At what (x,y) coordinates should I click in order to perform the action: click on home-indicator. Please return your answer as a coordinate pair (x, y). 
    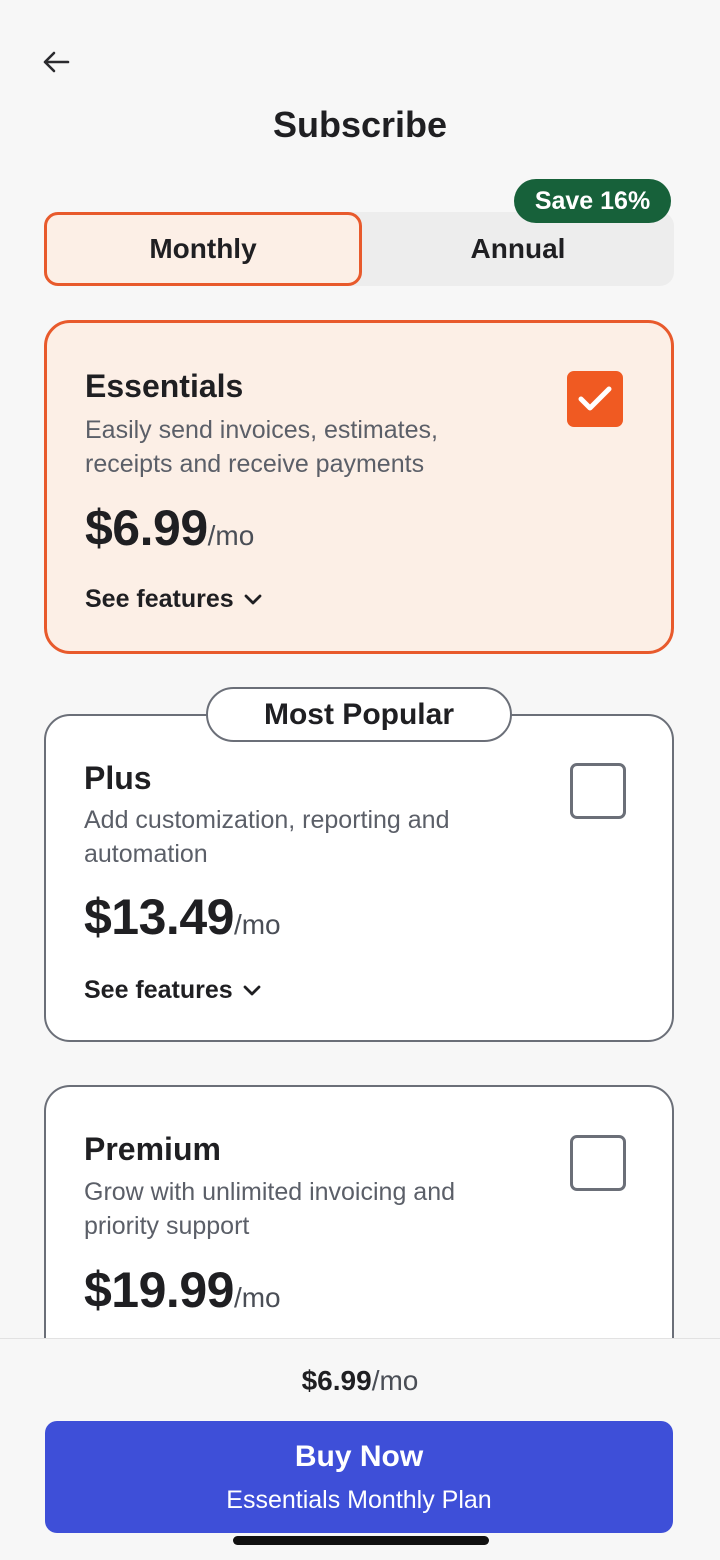
    Looking at the image, I should click on (361, 1540).